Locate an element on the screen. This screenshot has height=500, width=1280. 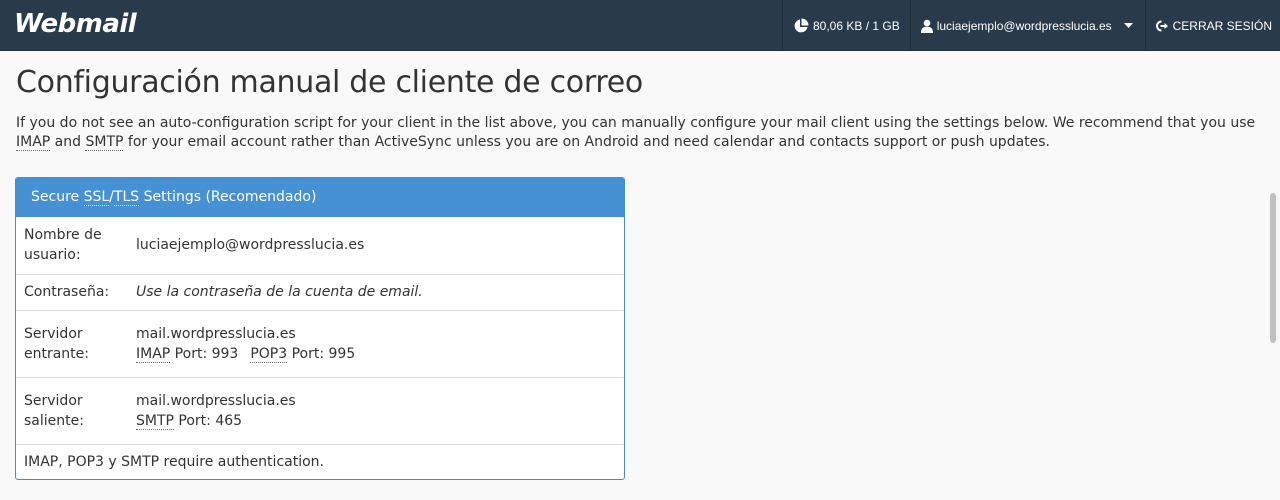
ssl-abbr: SSL is located at coordinates (96, 197).